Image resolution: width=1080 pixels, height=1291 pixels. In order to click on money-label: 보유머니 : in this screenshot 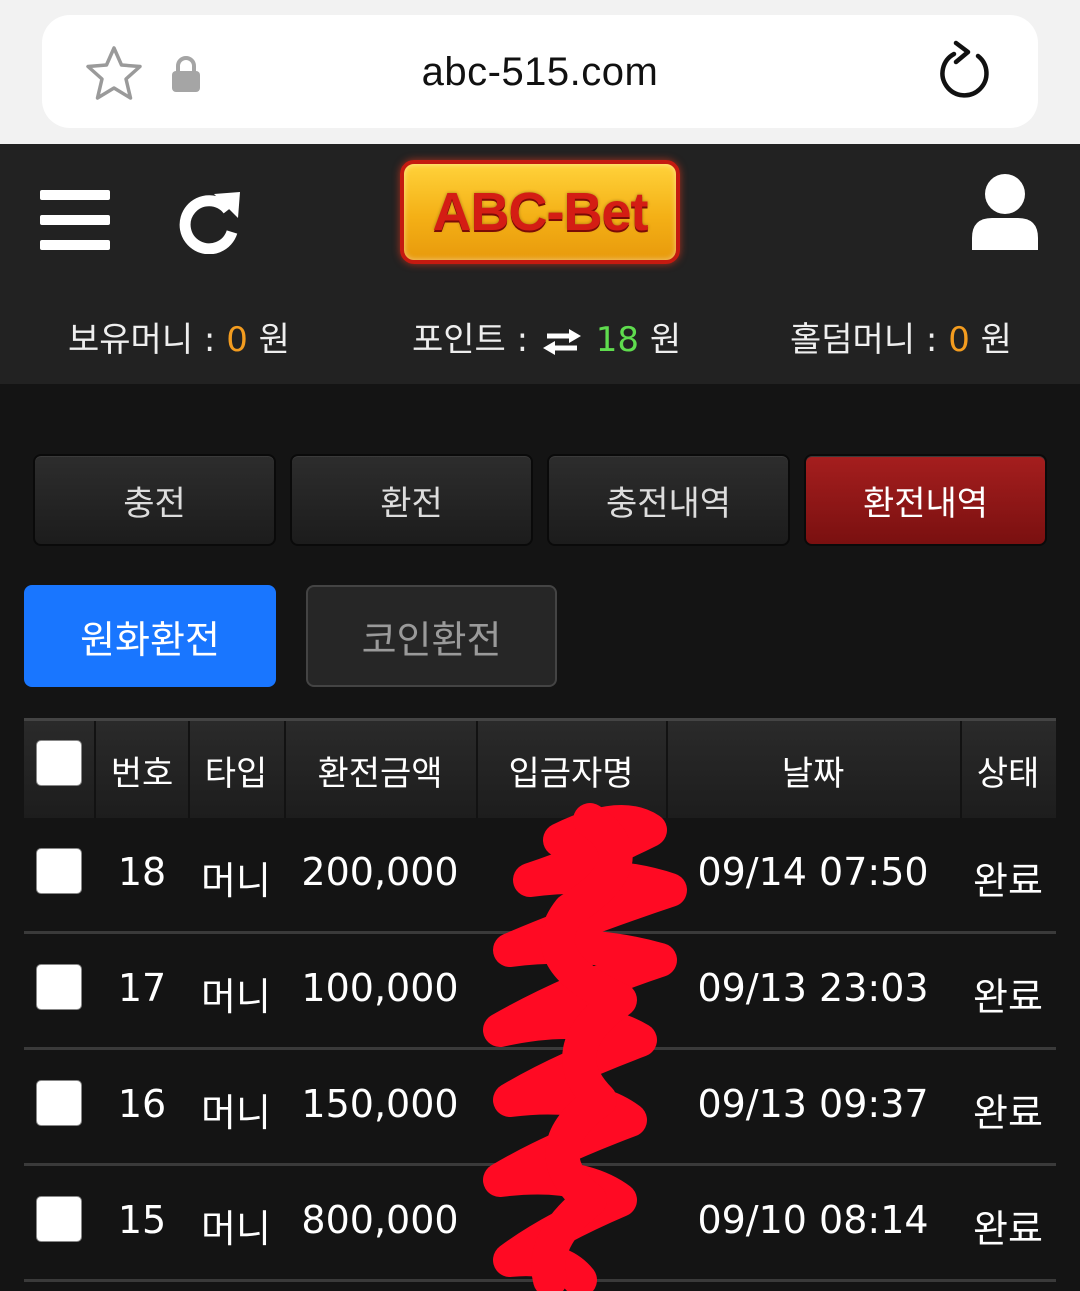, I will do `click(142, 340)`.